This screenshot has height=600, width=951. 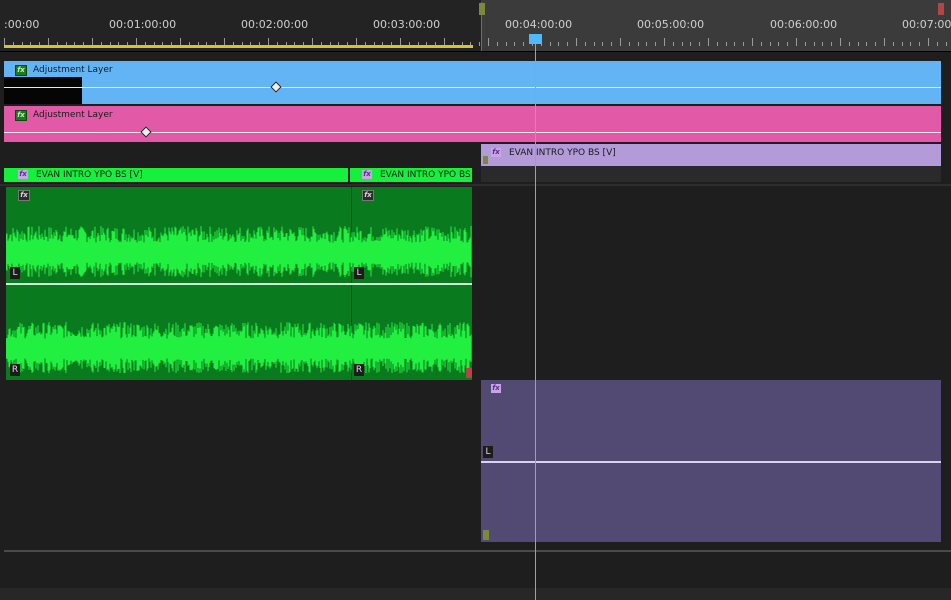 What do you see at coordinates (143, 24) in the screenshot?
I see `timecode-label: 00:01:00:00` at bounding box center [143, 24].